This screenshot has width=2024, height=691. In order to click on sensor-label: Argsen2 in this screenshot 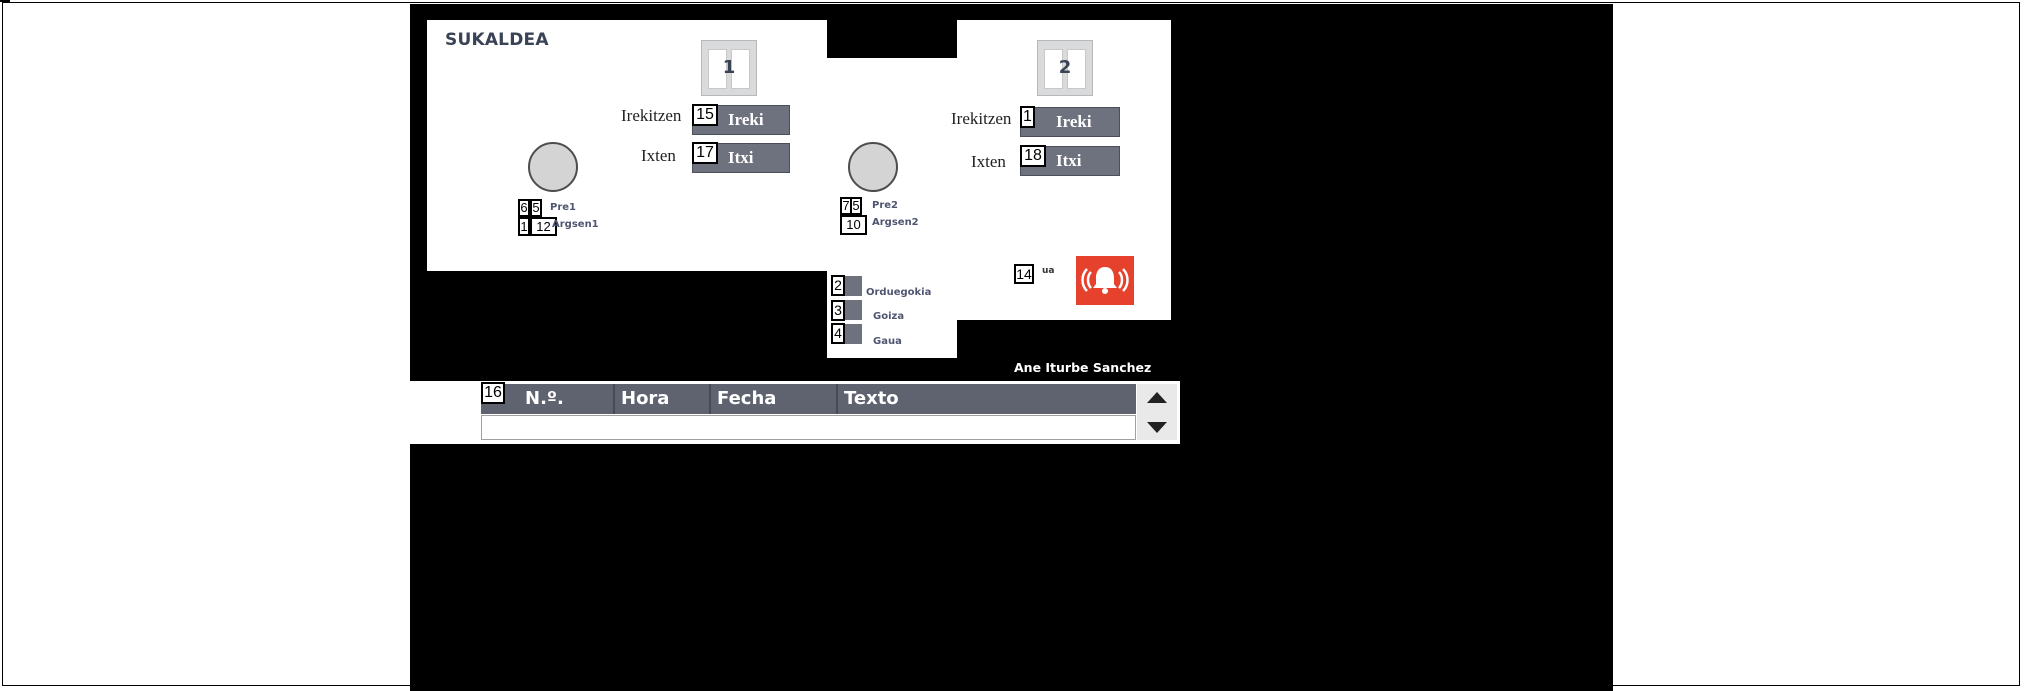, I will do `click(895, 222)`.